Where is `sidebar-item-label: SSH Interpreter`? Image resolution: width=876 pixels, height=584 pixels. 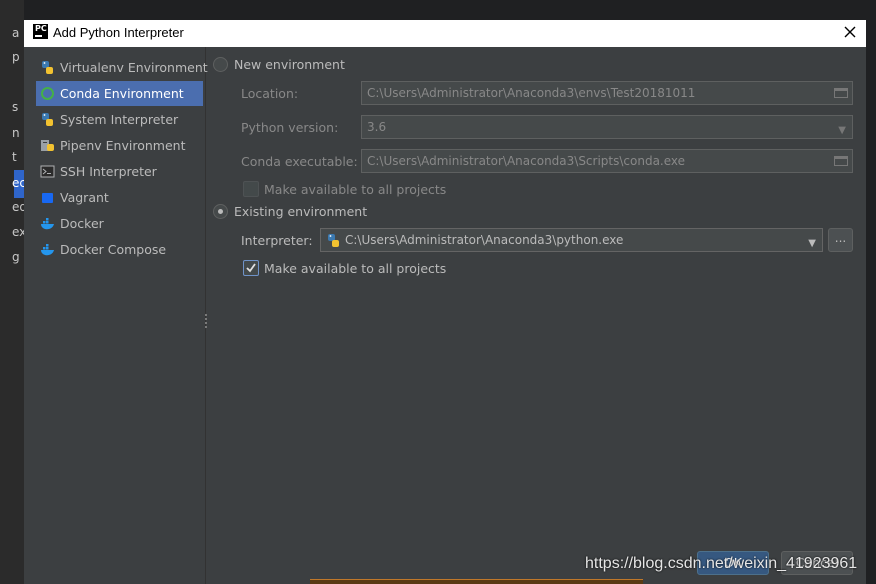
sidebar-item-label: SSH Interpreter is located at coordinates (108, 171).